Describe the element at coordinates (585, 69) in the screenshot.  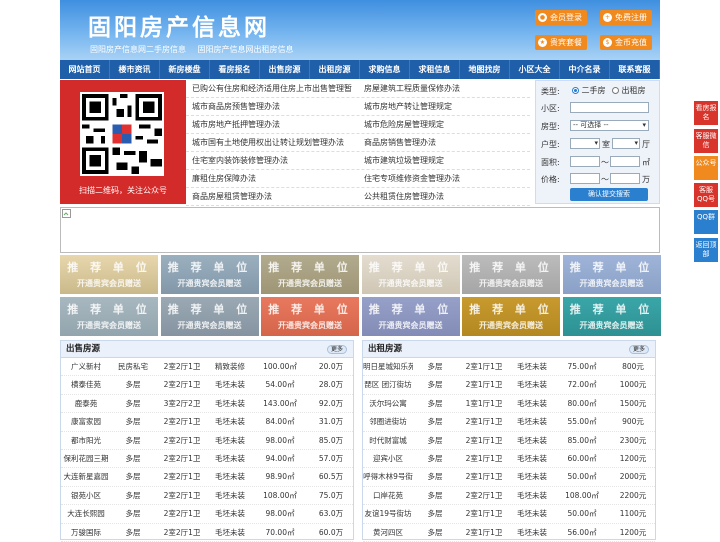
I see `nav-item: 中介名录` at that location.